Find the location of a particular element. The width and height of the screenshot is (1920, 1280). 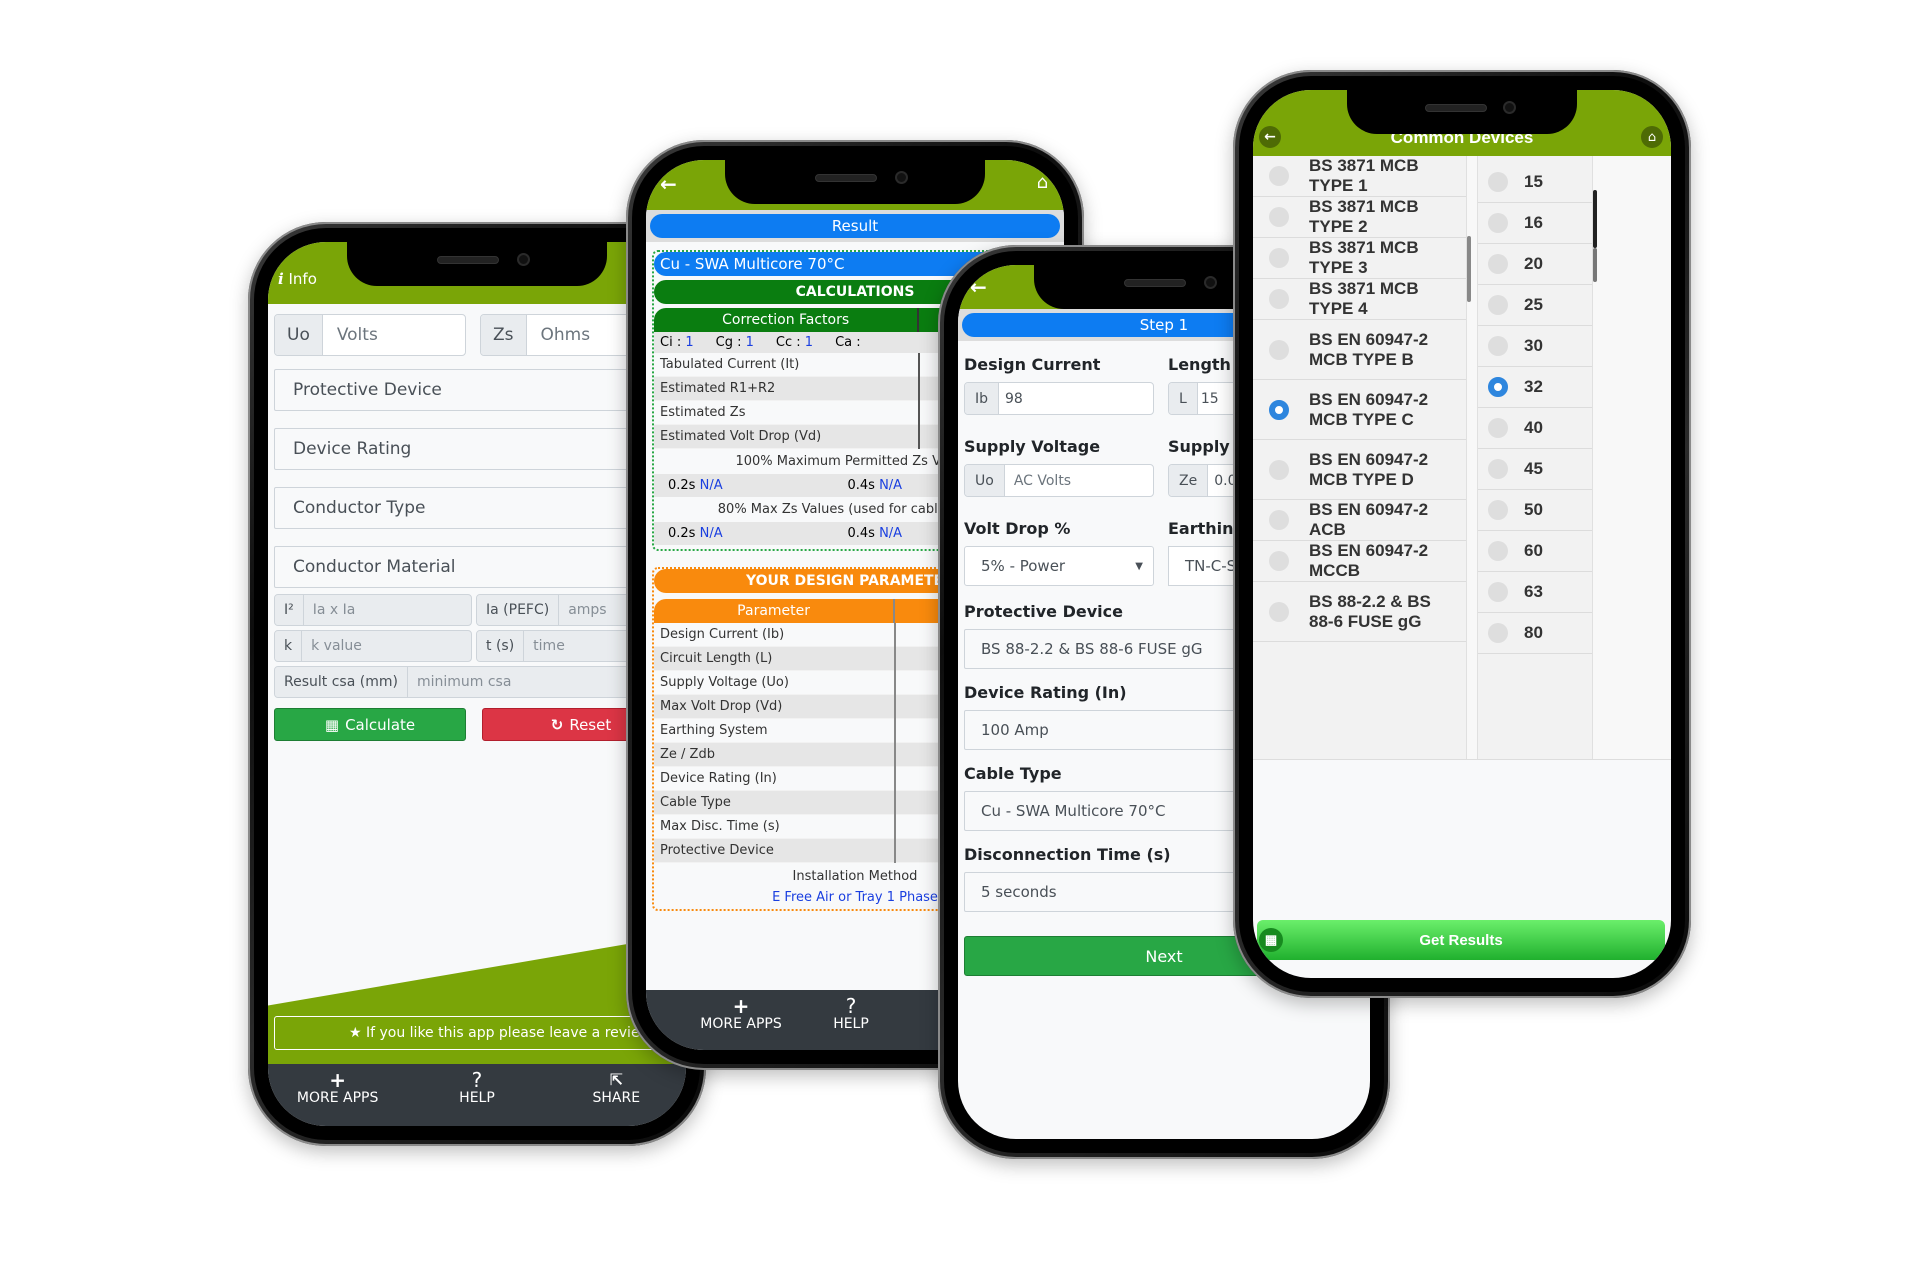

rating-option: 80 is located at coordinates (1535, 633).